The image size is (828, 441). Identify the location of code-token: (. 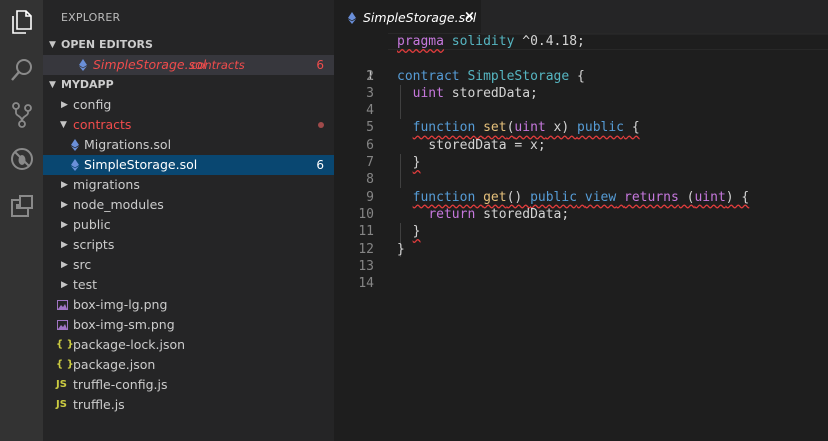
(686, 197).